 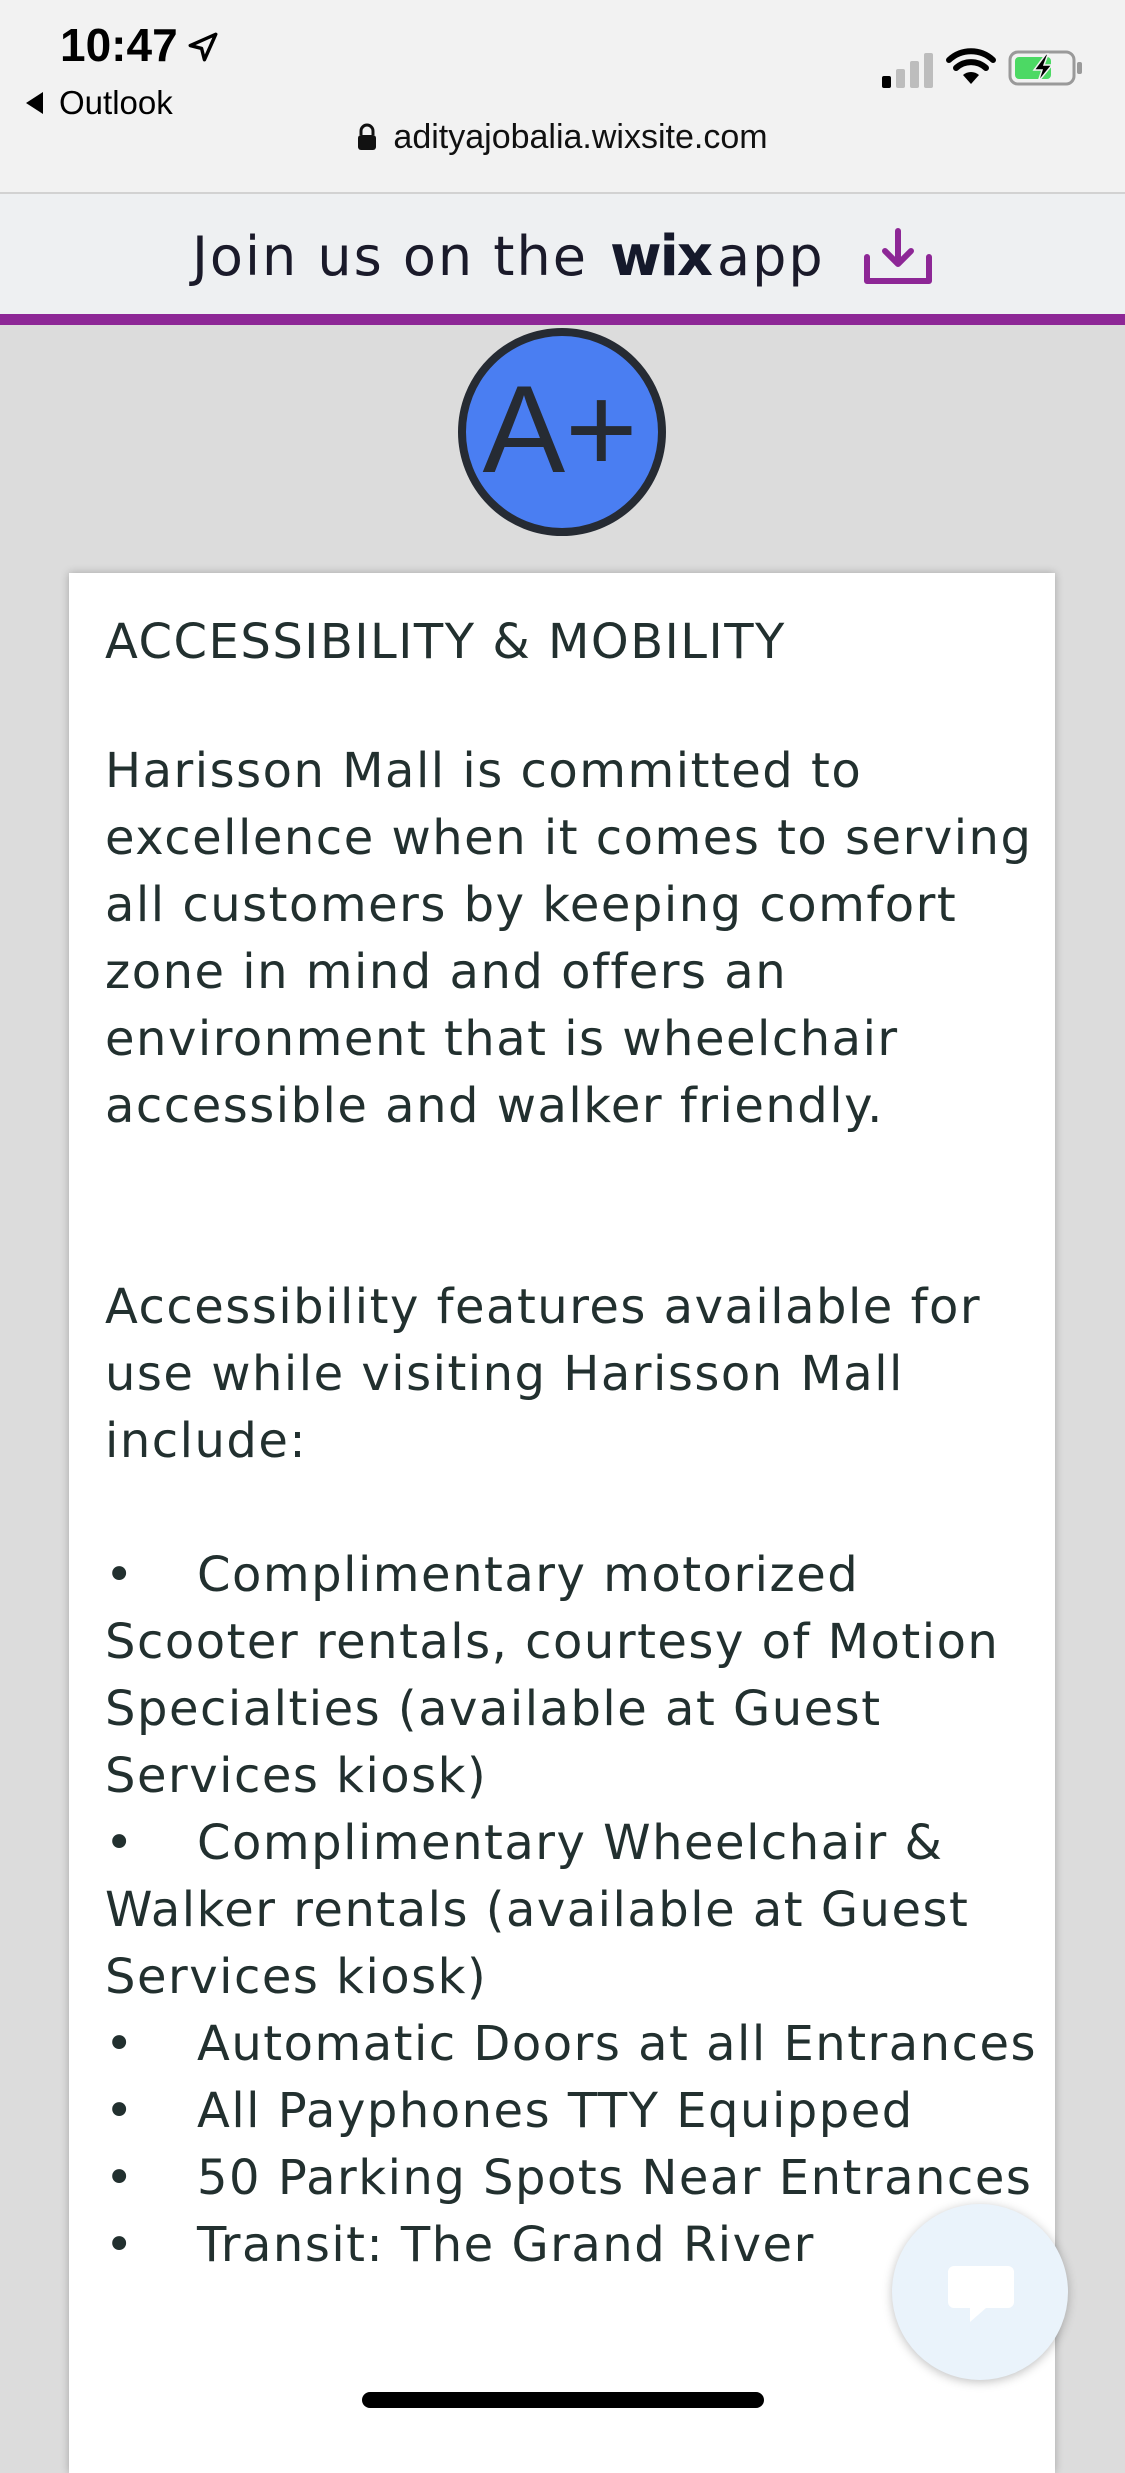 I want to click on section-heading: ACCESSIBILITY & MOBILITY, so click(x=445, y=642).